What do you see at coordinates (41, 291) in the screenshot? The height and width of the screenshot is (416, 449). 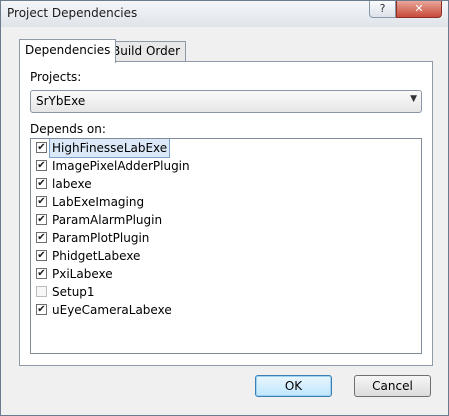 I see `checkbox` at bounding box center [41, 291].